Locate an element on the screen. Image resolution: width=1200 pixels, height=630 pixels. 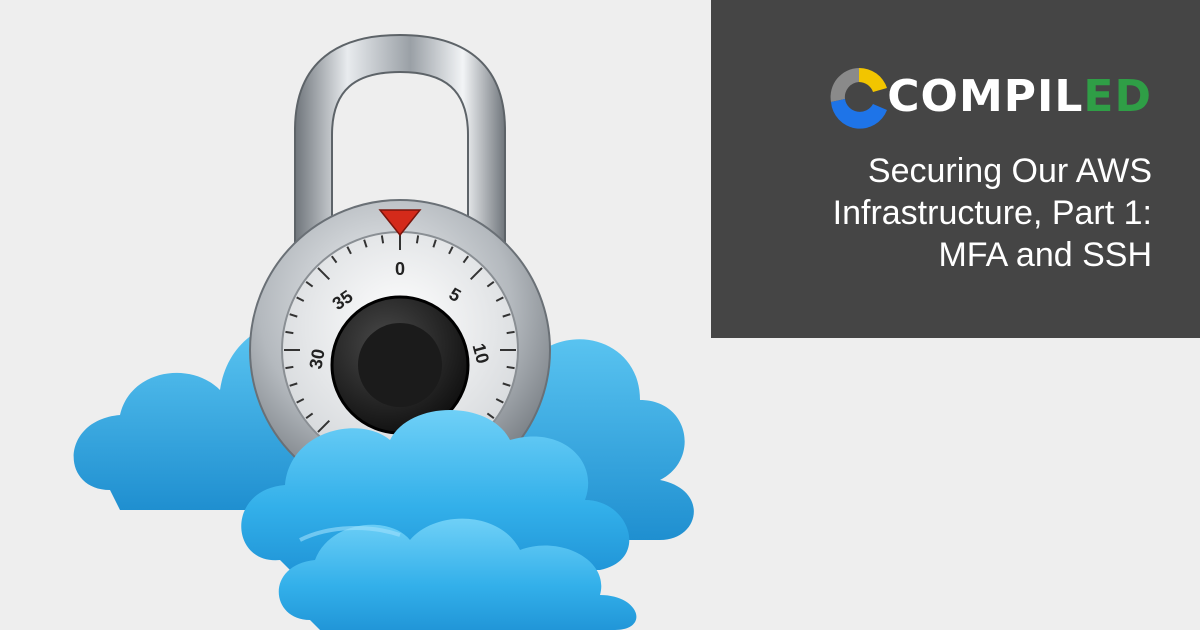
dial-number-30: 30 is located at coordinates (317, 358).